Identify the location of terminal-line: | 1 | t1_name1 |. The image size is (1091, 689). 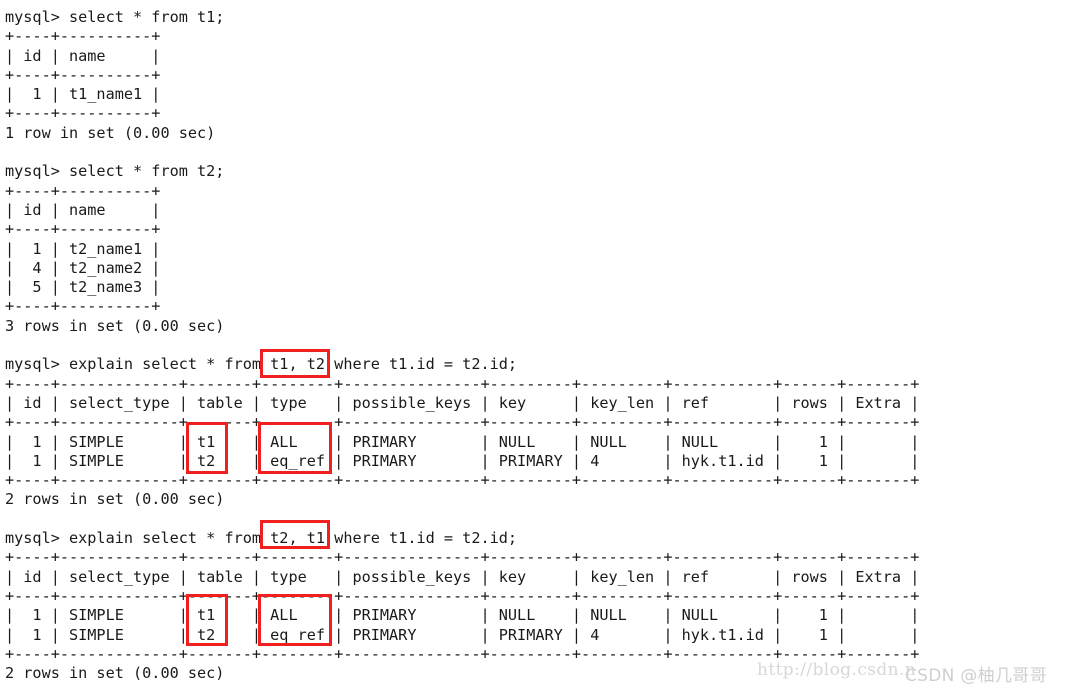
(83, 94).